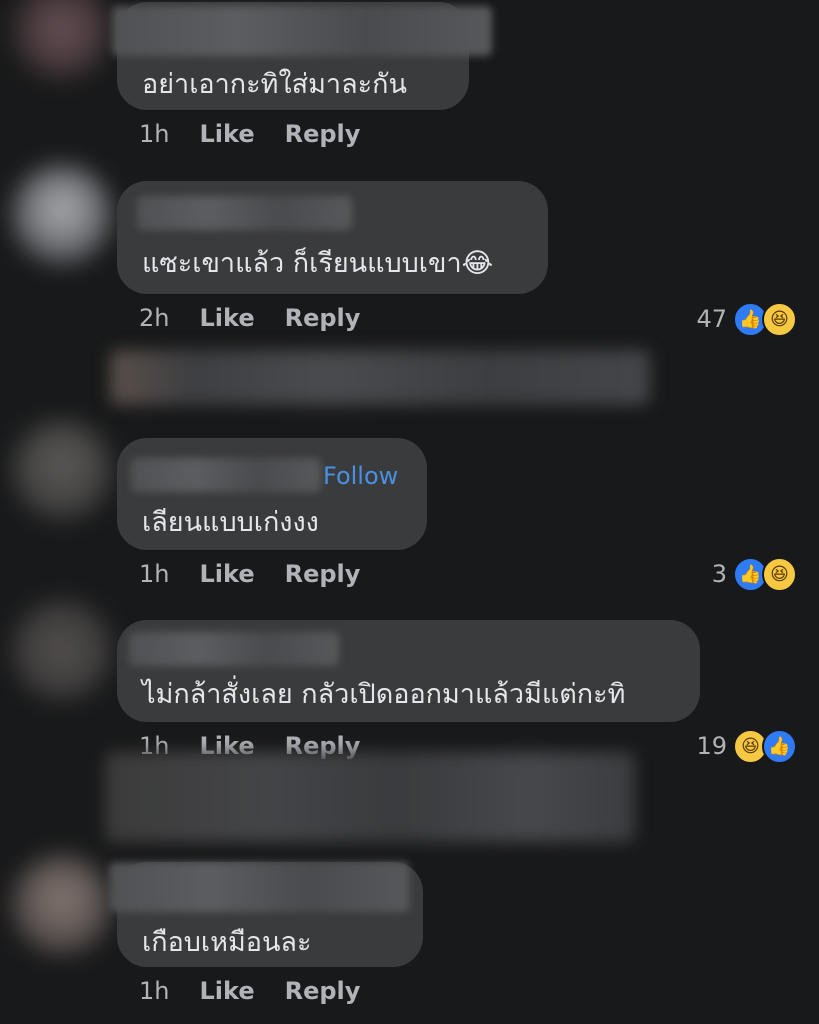  What do you see at coordinates (746, 319) in the screenshot?
I see `reaction-summary: 47 👍 😆` at bounding box center [746, 319].